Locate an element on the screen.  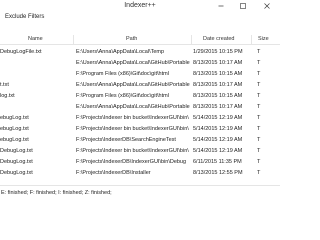
file-date: 8/13/2015 12:55 PM is located at coordinates (218, 172).